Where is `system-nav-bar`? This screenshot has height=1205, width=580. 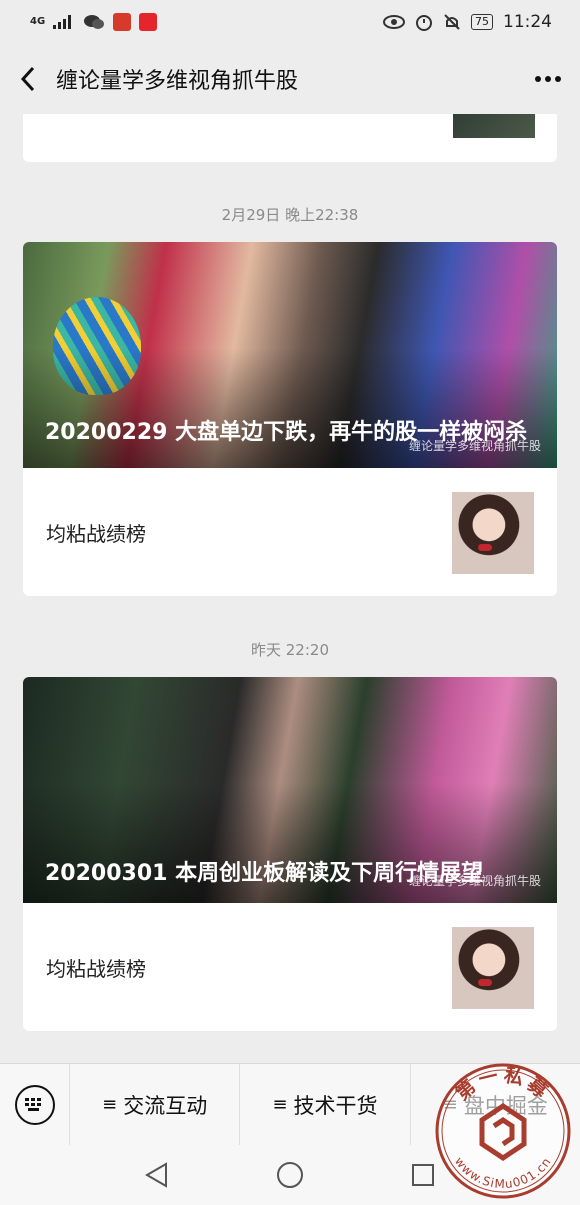
system-nav-bar is located at coordinates (290, 1175).